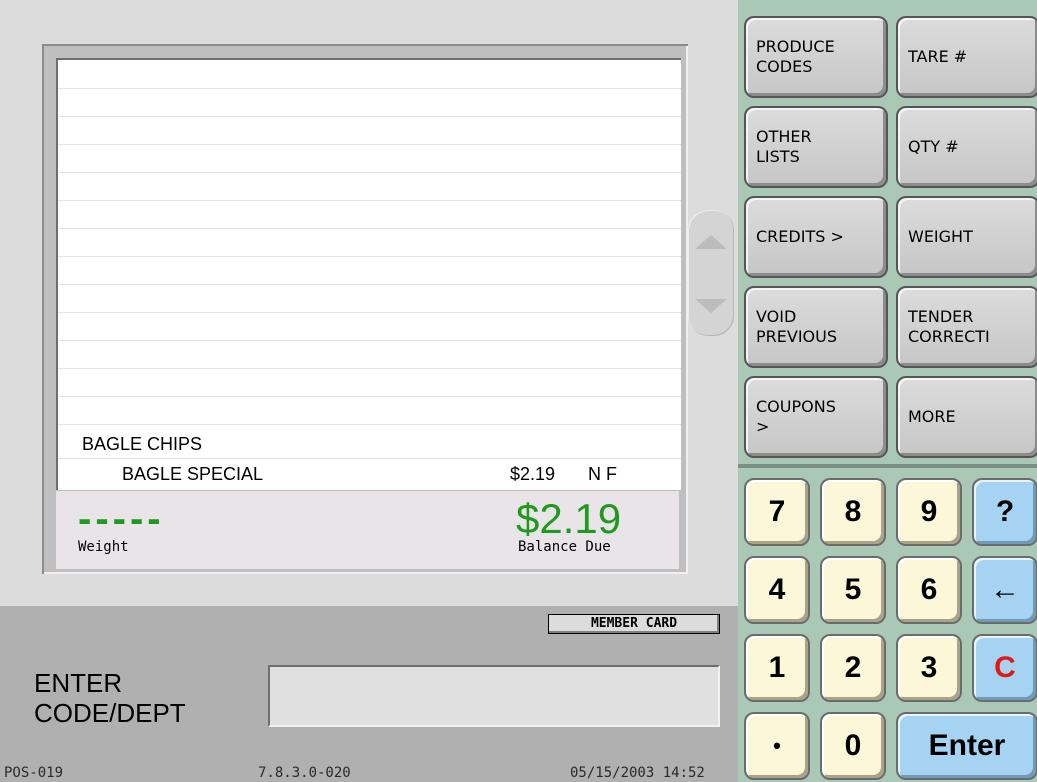 This screenshot has height=782, width=1037. What do you see at coordinates (193, 474) in the screenshot?
I see `receipt-item-description: BAGLE SPECIAL` at bounding box center [193, 474].